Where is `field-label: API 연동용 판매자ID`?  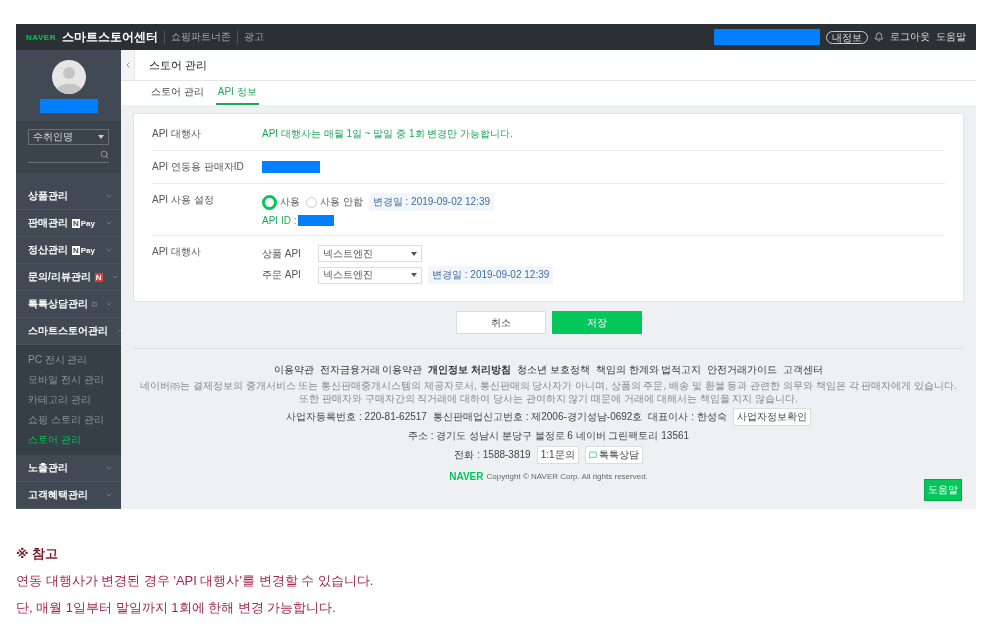
field-label: API 연동용 판매자ID is located at coordinates (198, 167).